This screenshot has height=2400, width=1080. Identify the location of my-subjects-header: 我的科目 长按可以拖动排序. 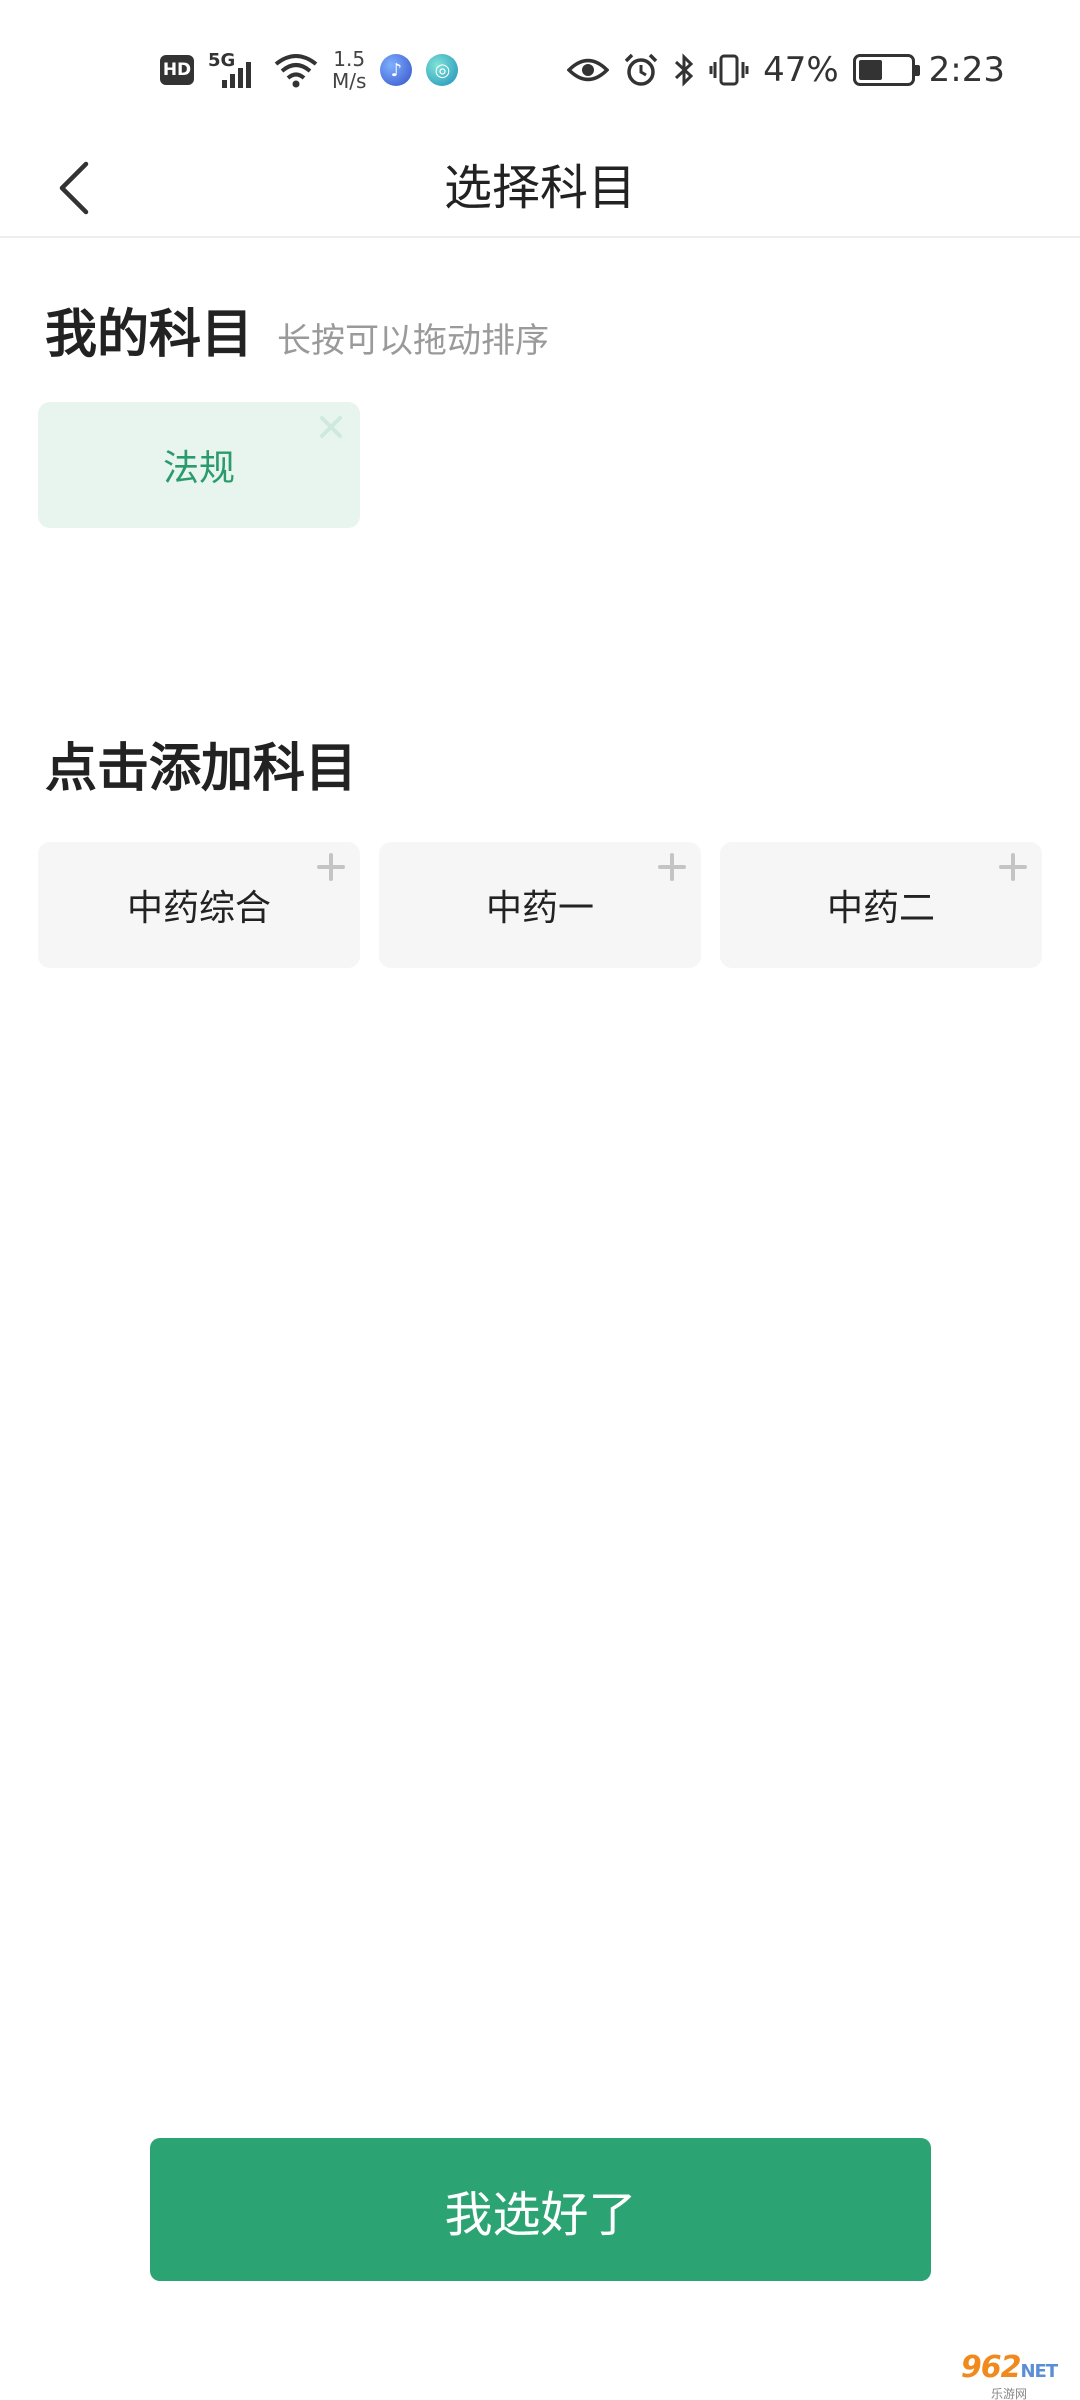
(297, 329).